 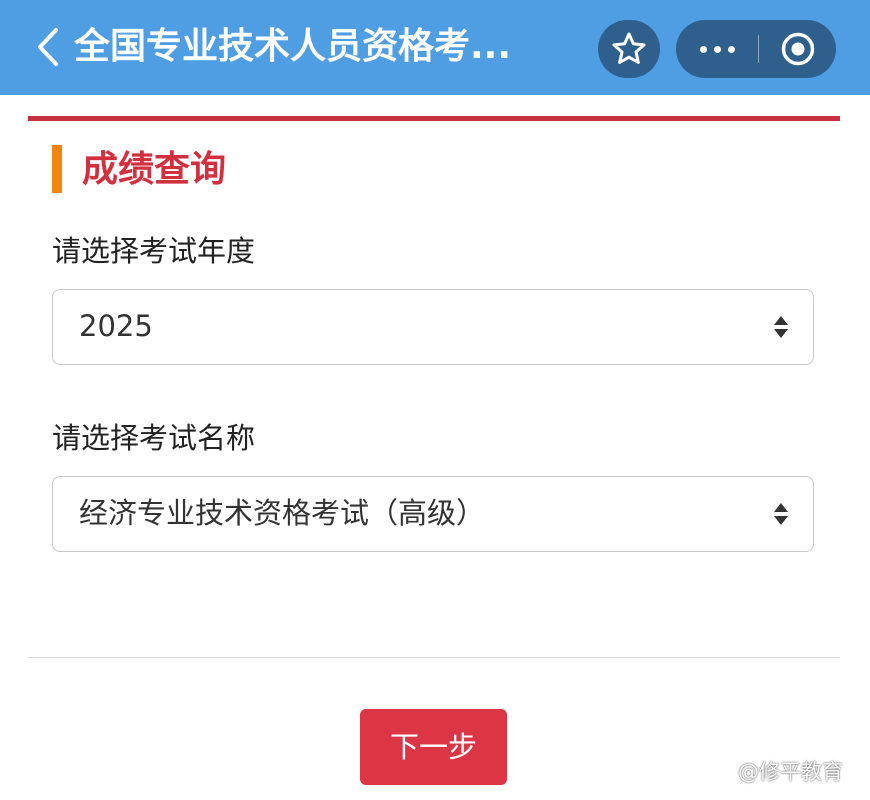 I want to click on back-chevron-icon, so click(x=48, y=47).